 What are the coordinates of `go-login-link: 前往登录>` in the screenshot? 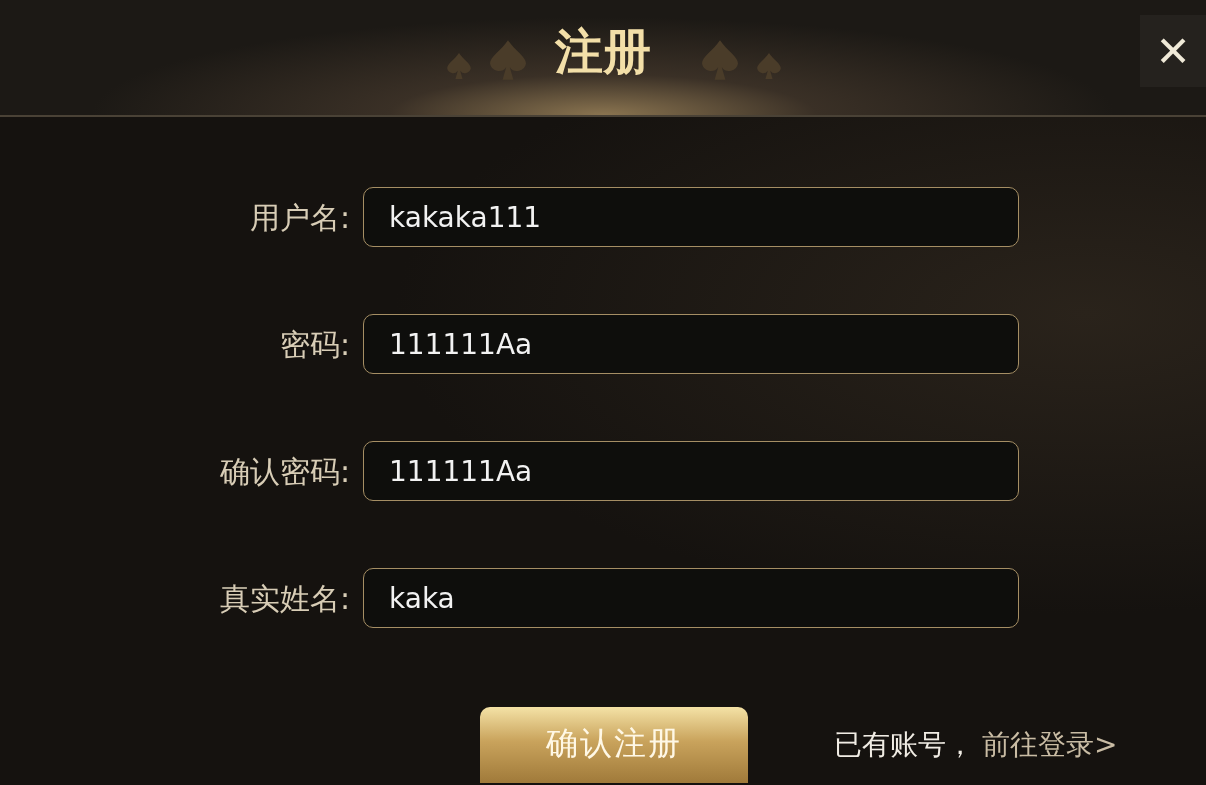 It's located at (1050, 745).